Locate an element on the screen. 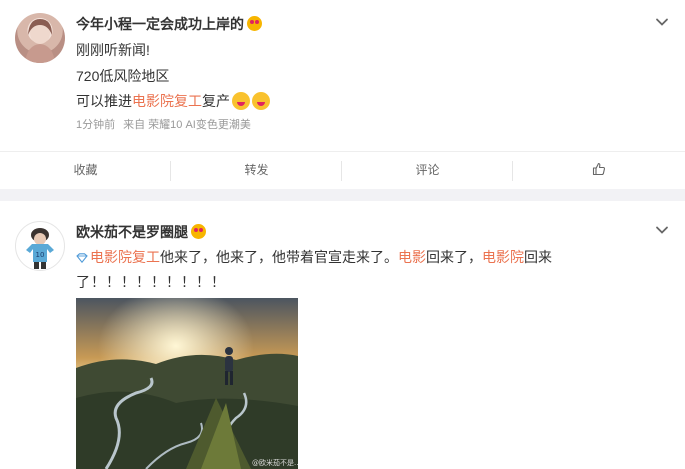 This screenshot has height=469, width=685. post-text-line: 720低风险地区 is located at coordinates (123, 76).